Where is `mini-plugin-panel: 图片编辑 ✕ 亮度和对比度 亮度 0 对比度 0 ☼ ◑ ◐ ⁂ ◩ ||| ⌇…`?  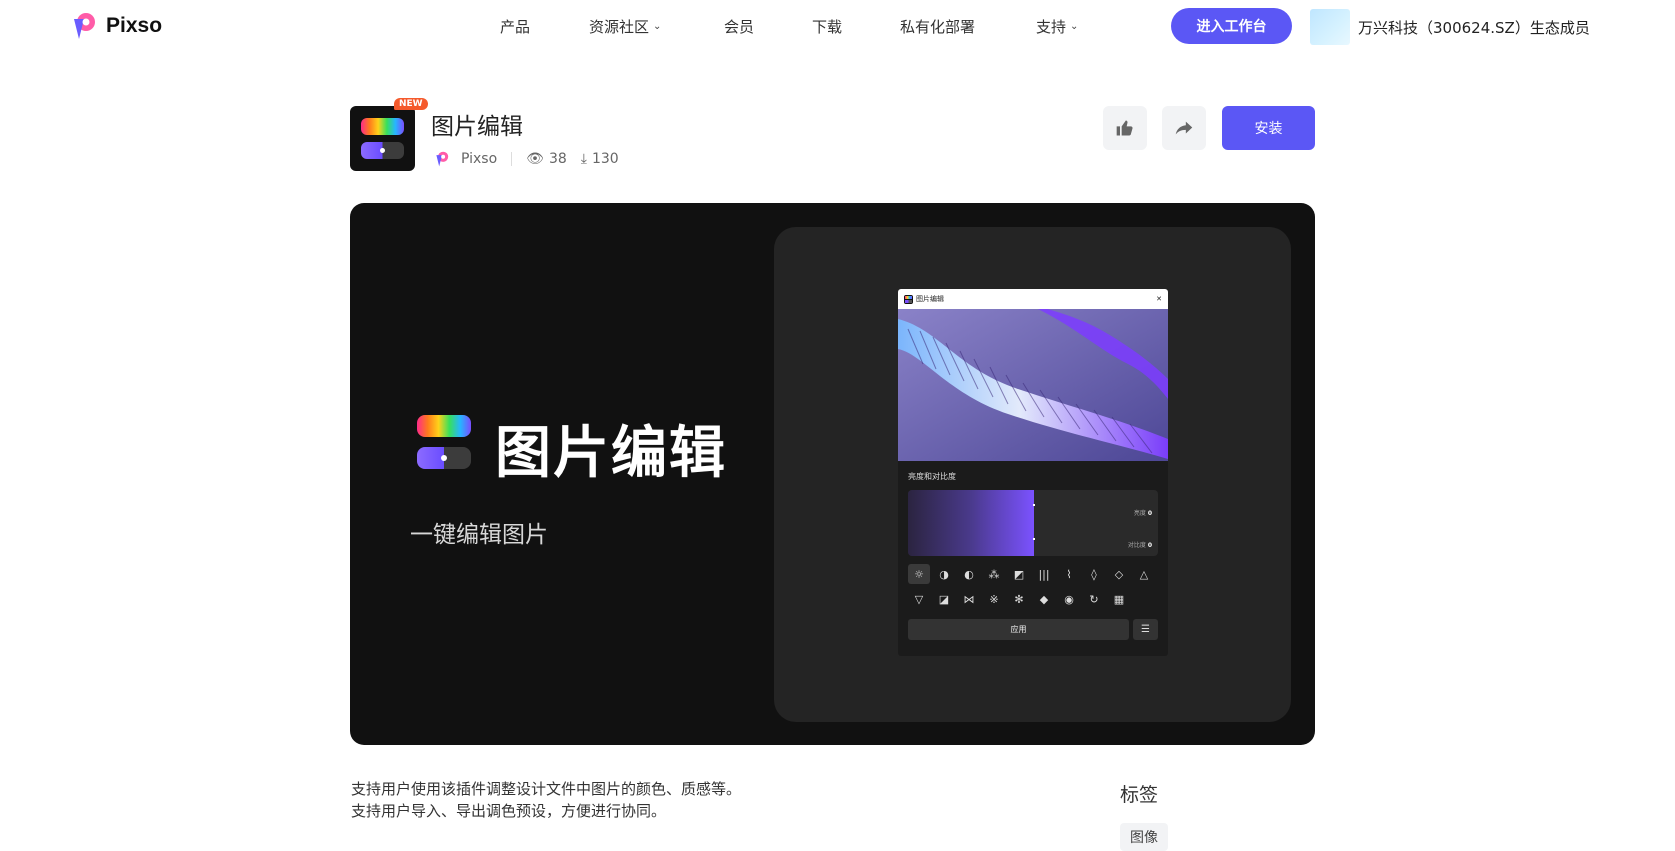
mini-plugin-panel: 图片编辑 ✕ 亮度和对比度 亮度 0 对比度 0 ☼ ◑ ◐ ⁂ ◩ ||| ⌇… is located at coordinates (1033, 472).